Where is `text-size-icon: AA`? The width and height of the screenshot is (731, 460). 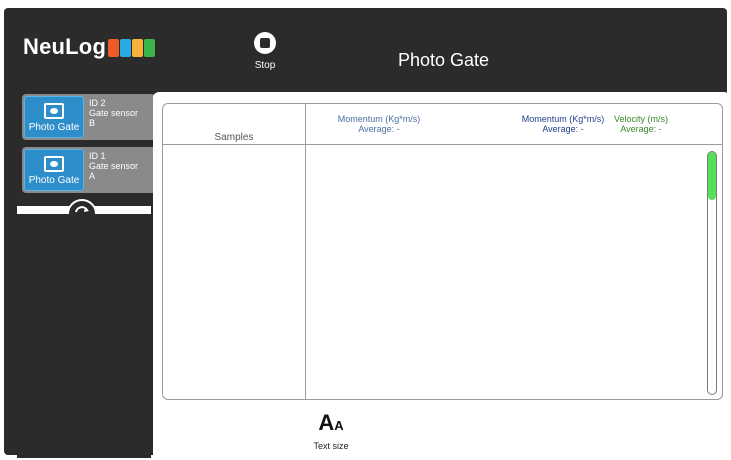
text-size-icon: AA is located at coordinates (331, 422).